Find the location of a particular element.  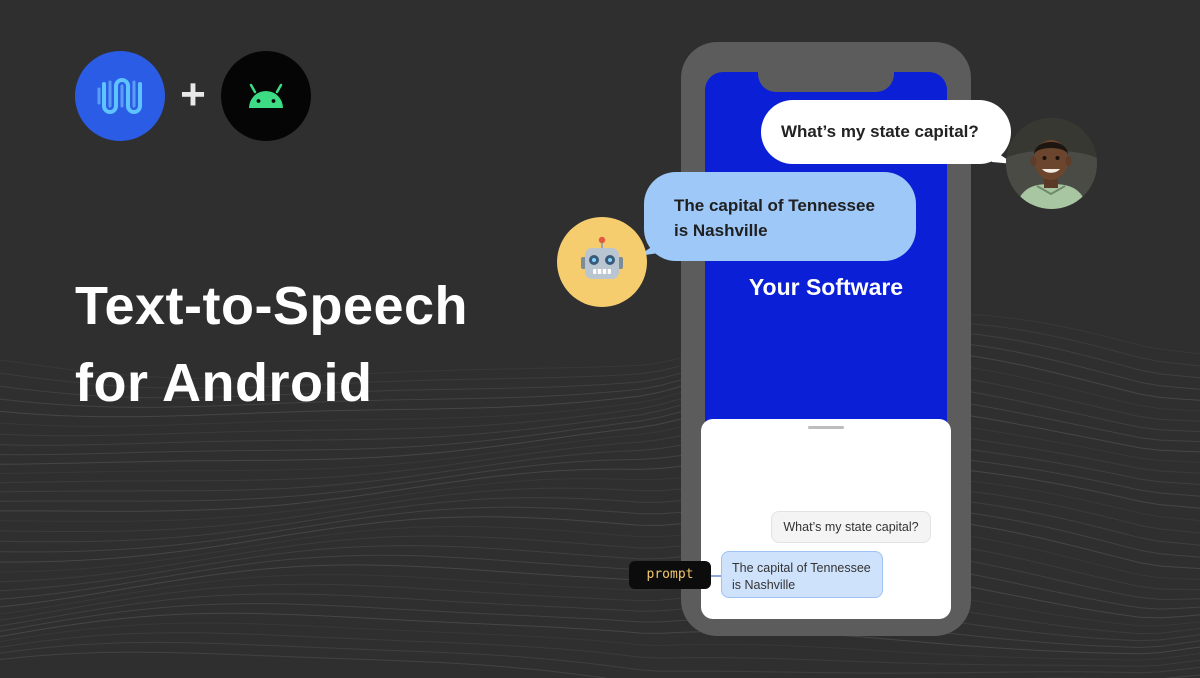

android-logo is located at coordinates (266, 96).